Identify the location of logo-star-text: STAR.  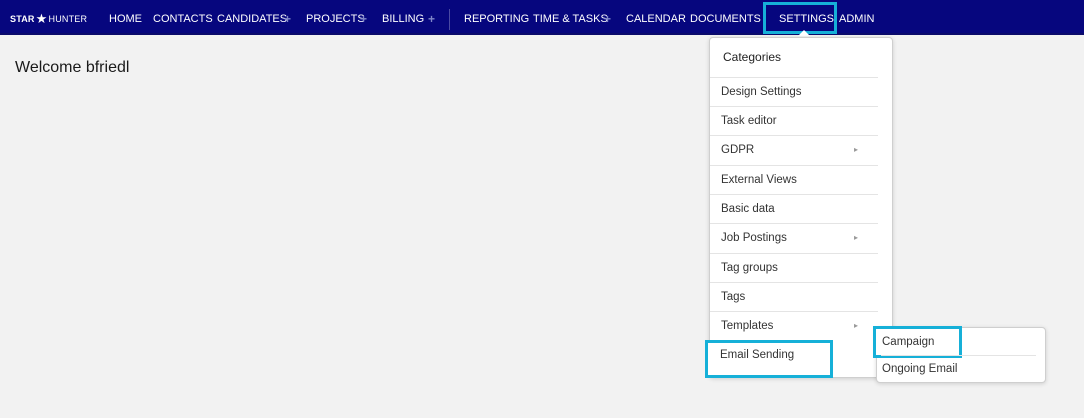
(22, 19).